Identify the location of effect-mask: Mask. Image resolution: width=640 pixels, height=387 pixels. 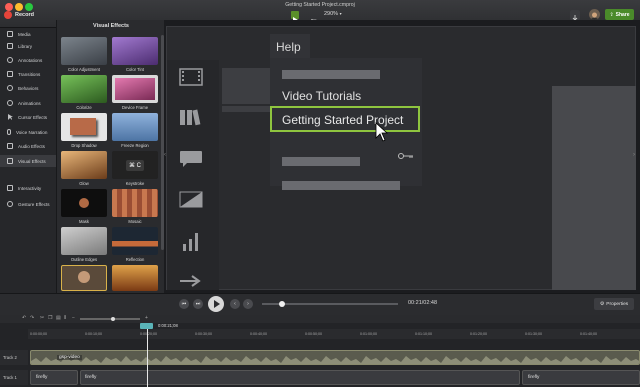
(84, 208).